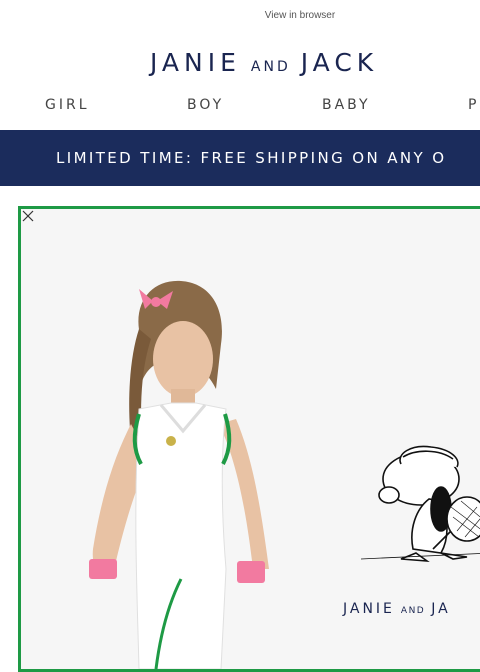  Describe the element at coordinates (441, 609) in the screenshot. I see `hero-logo-word-jack: JA` at that location.